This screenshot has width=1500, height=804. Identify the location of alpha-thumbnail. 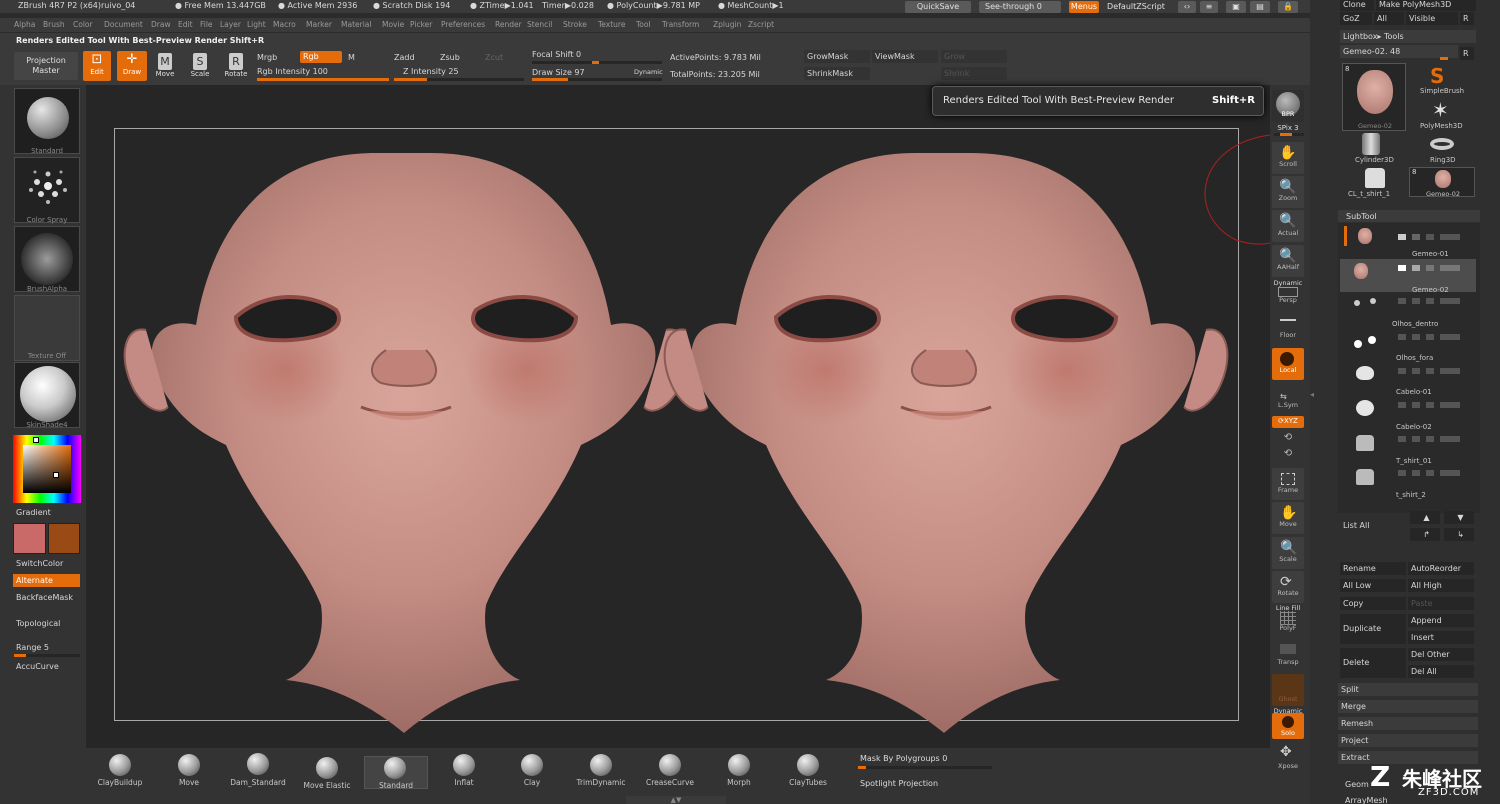
(47, 259).